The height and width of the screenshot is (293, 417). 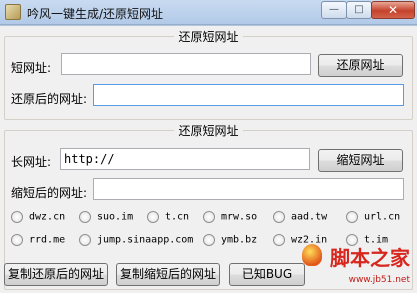 What do you see at coordinates (312, 255) in the screenshot?
I see `watermark-logo-icon` at bounding box center [312, 255].